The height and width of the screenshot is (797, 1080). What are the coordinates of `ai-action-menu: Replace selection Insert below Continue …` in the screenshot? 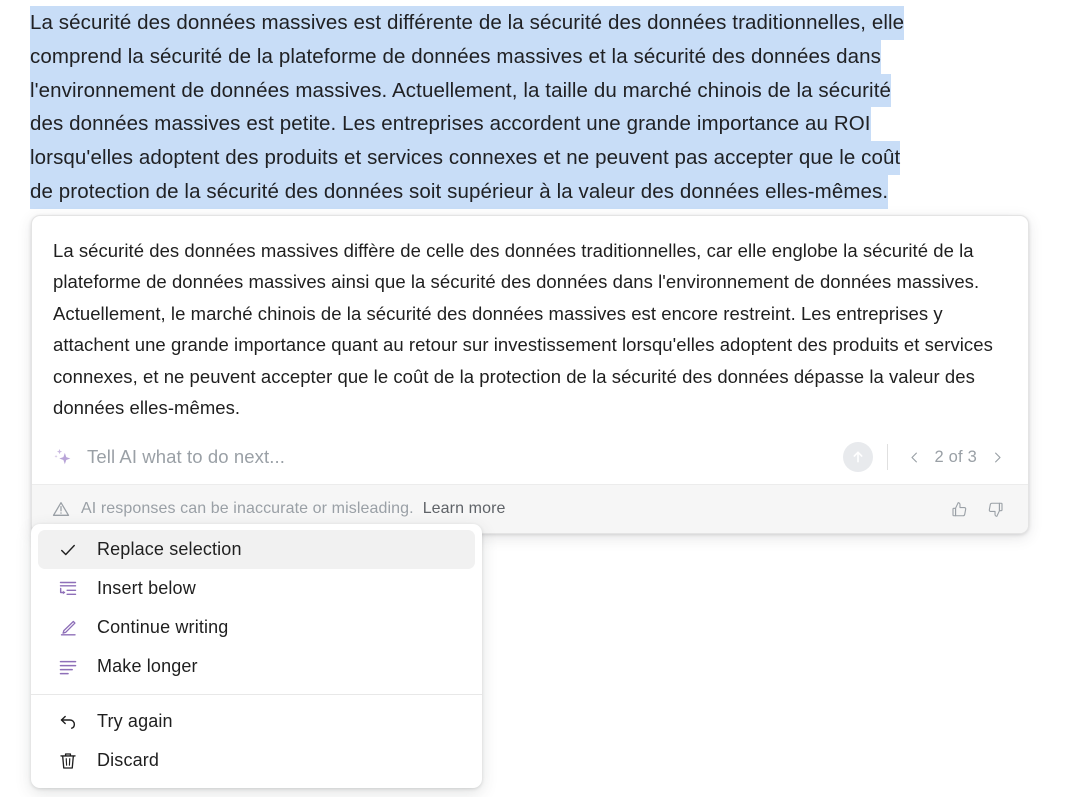 It's located at (256, 656).